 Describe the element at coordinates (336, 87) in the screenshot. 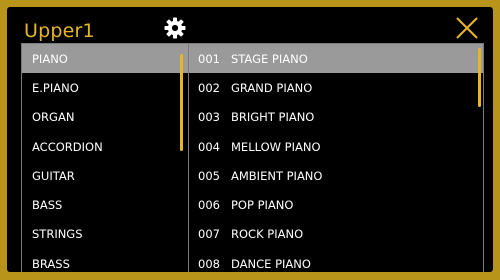

I see `tone-item: 002 GRAND PIANO` at that location.